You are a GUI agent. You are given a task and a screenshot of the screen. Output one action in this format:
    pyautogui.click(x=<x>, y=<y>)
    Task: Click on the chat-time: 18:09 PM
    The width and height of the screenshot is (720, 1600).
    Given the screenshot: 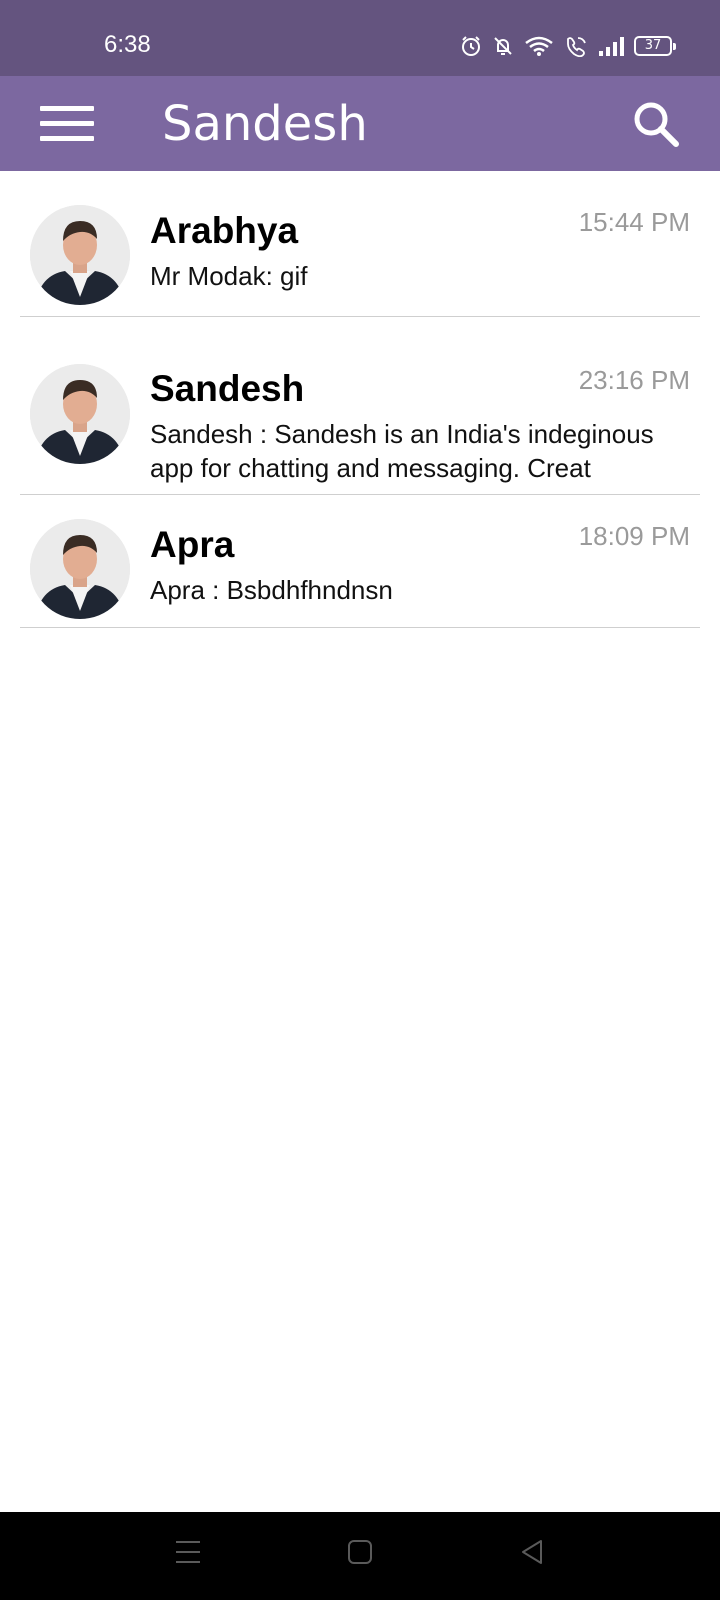 What is the action you would take?
    pyautogui.click(x=634, y=536)
    